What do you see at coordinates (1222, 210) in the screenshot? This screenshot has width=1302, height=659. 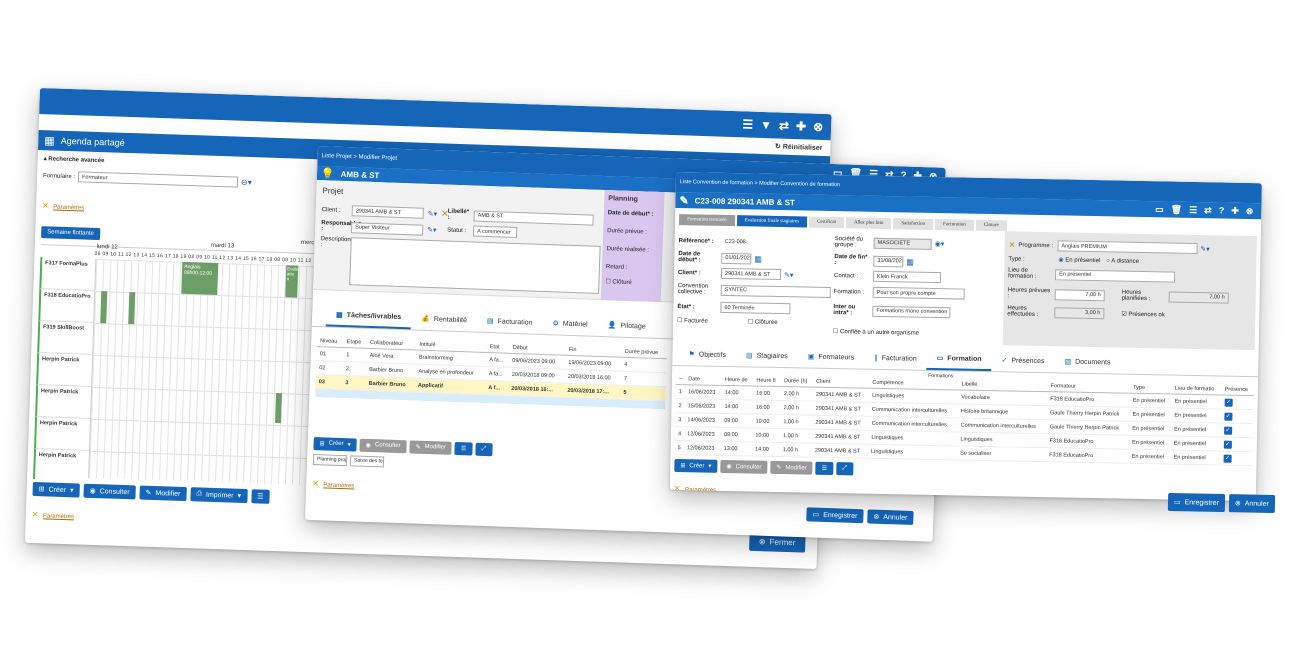 I see `help-icon: ?` at bounding box center [1222, 210].